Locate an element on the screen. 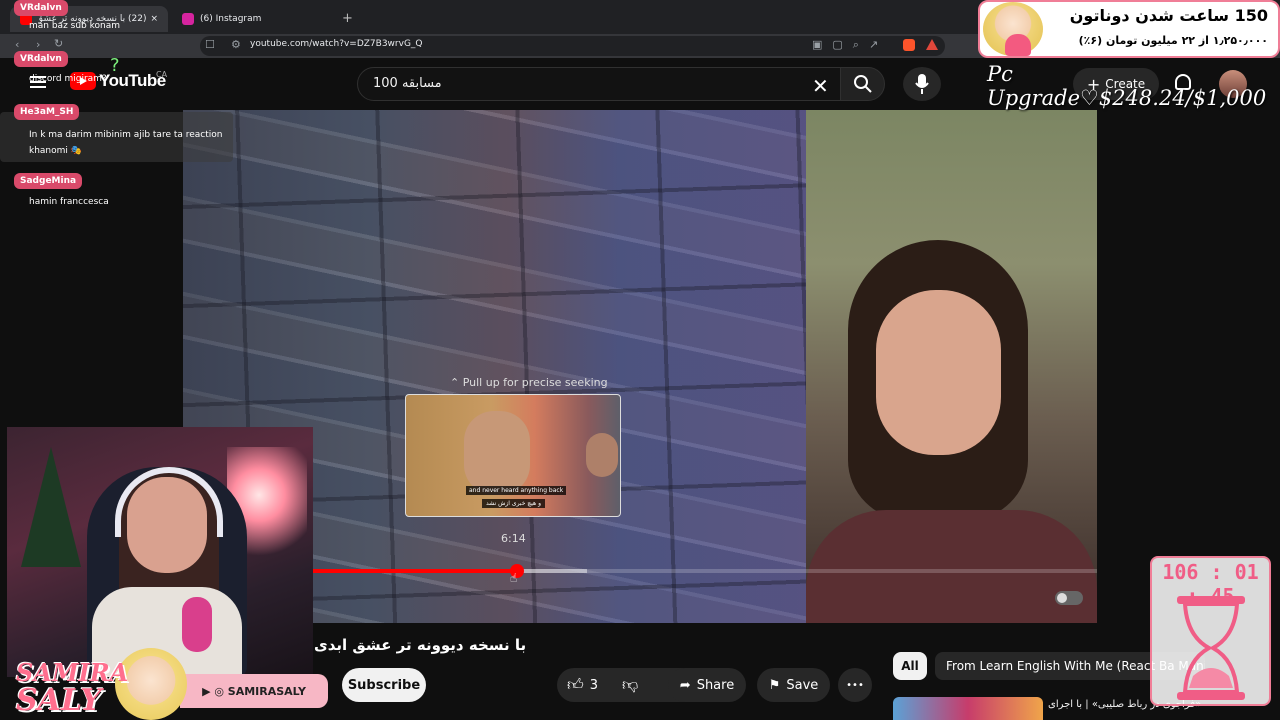  reload-icon: ↻ is located at coordinates (58, 43).